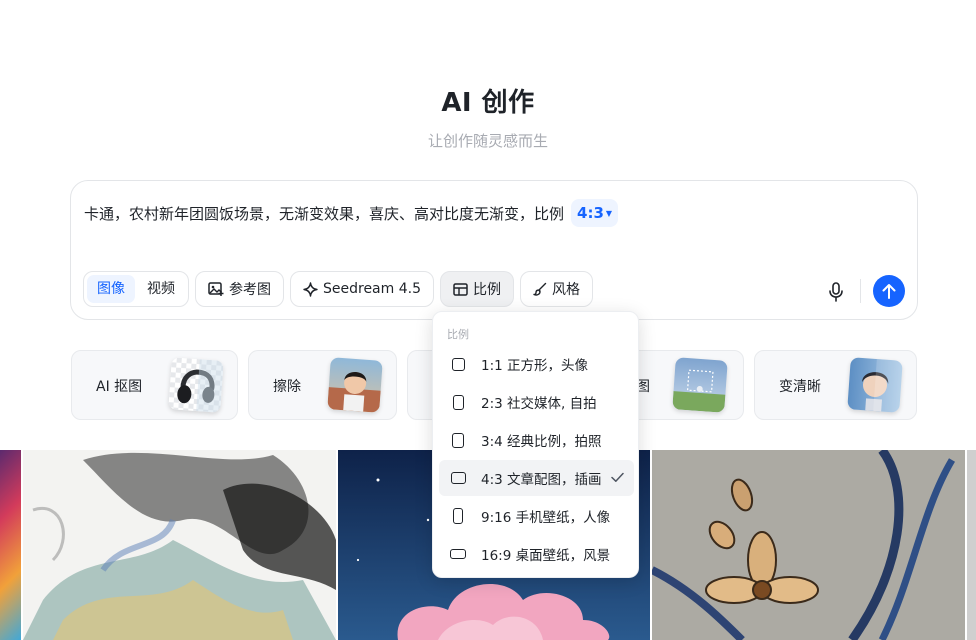 The image size is (976, 640). I want to click on model-select-button: Seedream 4.5, so click(362, 289).